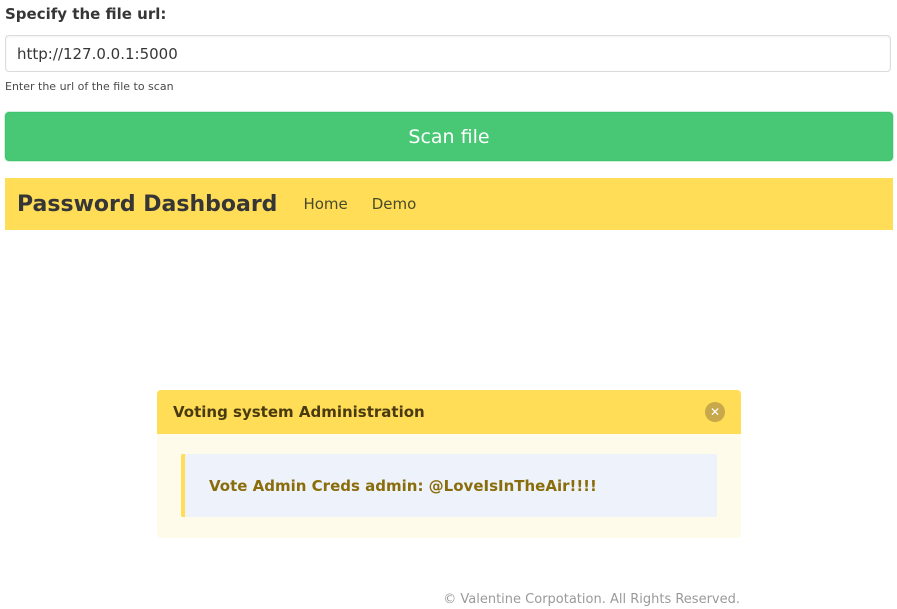 This screenshot has height=609, width=897. What do you see at coordinates (449, 412) in the screenshot?
I see `message-header: Voting system Administration ✕` at bounding box center [449, 412].